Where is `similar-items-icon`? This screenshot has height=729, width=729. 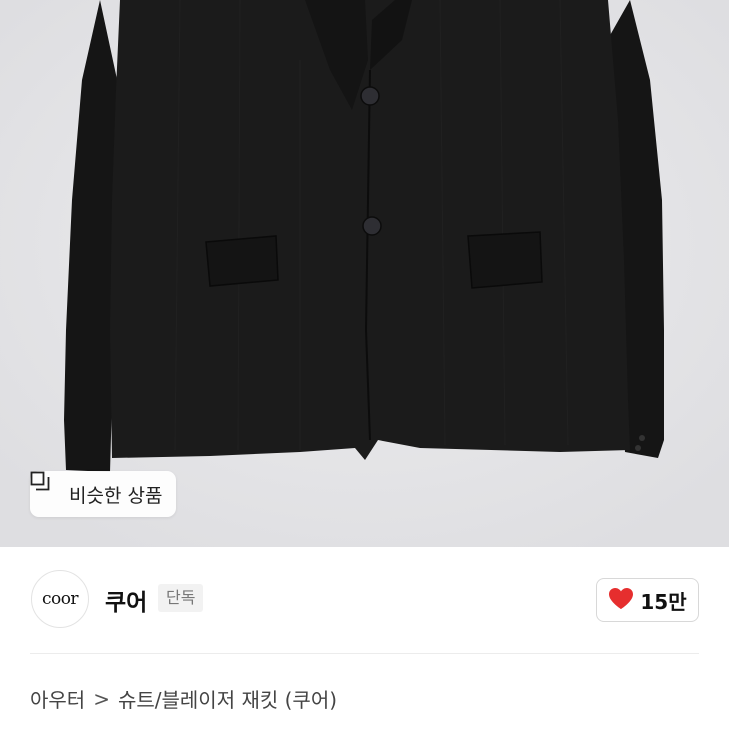 similar-items-icon is located at coordinates (46, 487).